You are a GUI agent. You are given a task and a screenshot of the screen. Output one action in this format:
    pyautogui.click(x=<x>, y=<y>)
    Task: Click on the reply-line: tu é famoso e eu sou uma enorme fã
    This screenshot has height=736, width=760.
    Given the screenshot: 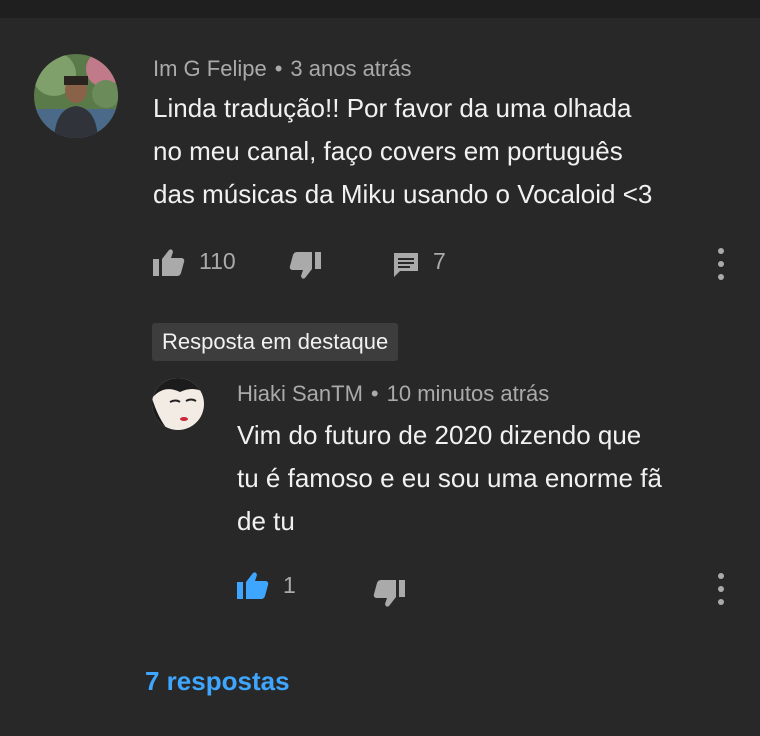 What is the action you would take?
    pyautogui.click(x=449, y=478)
    